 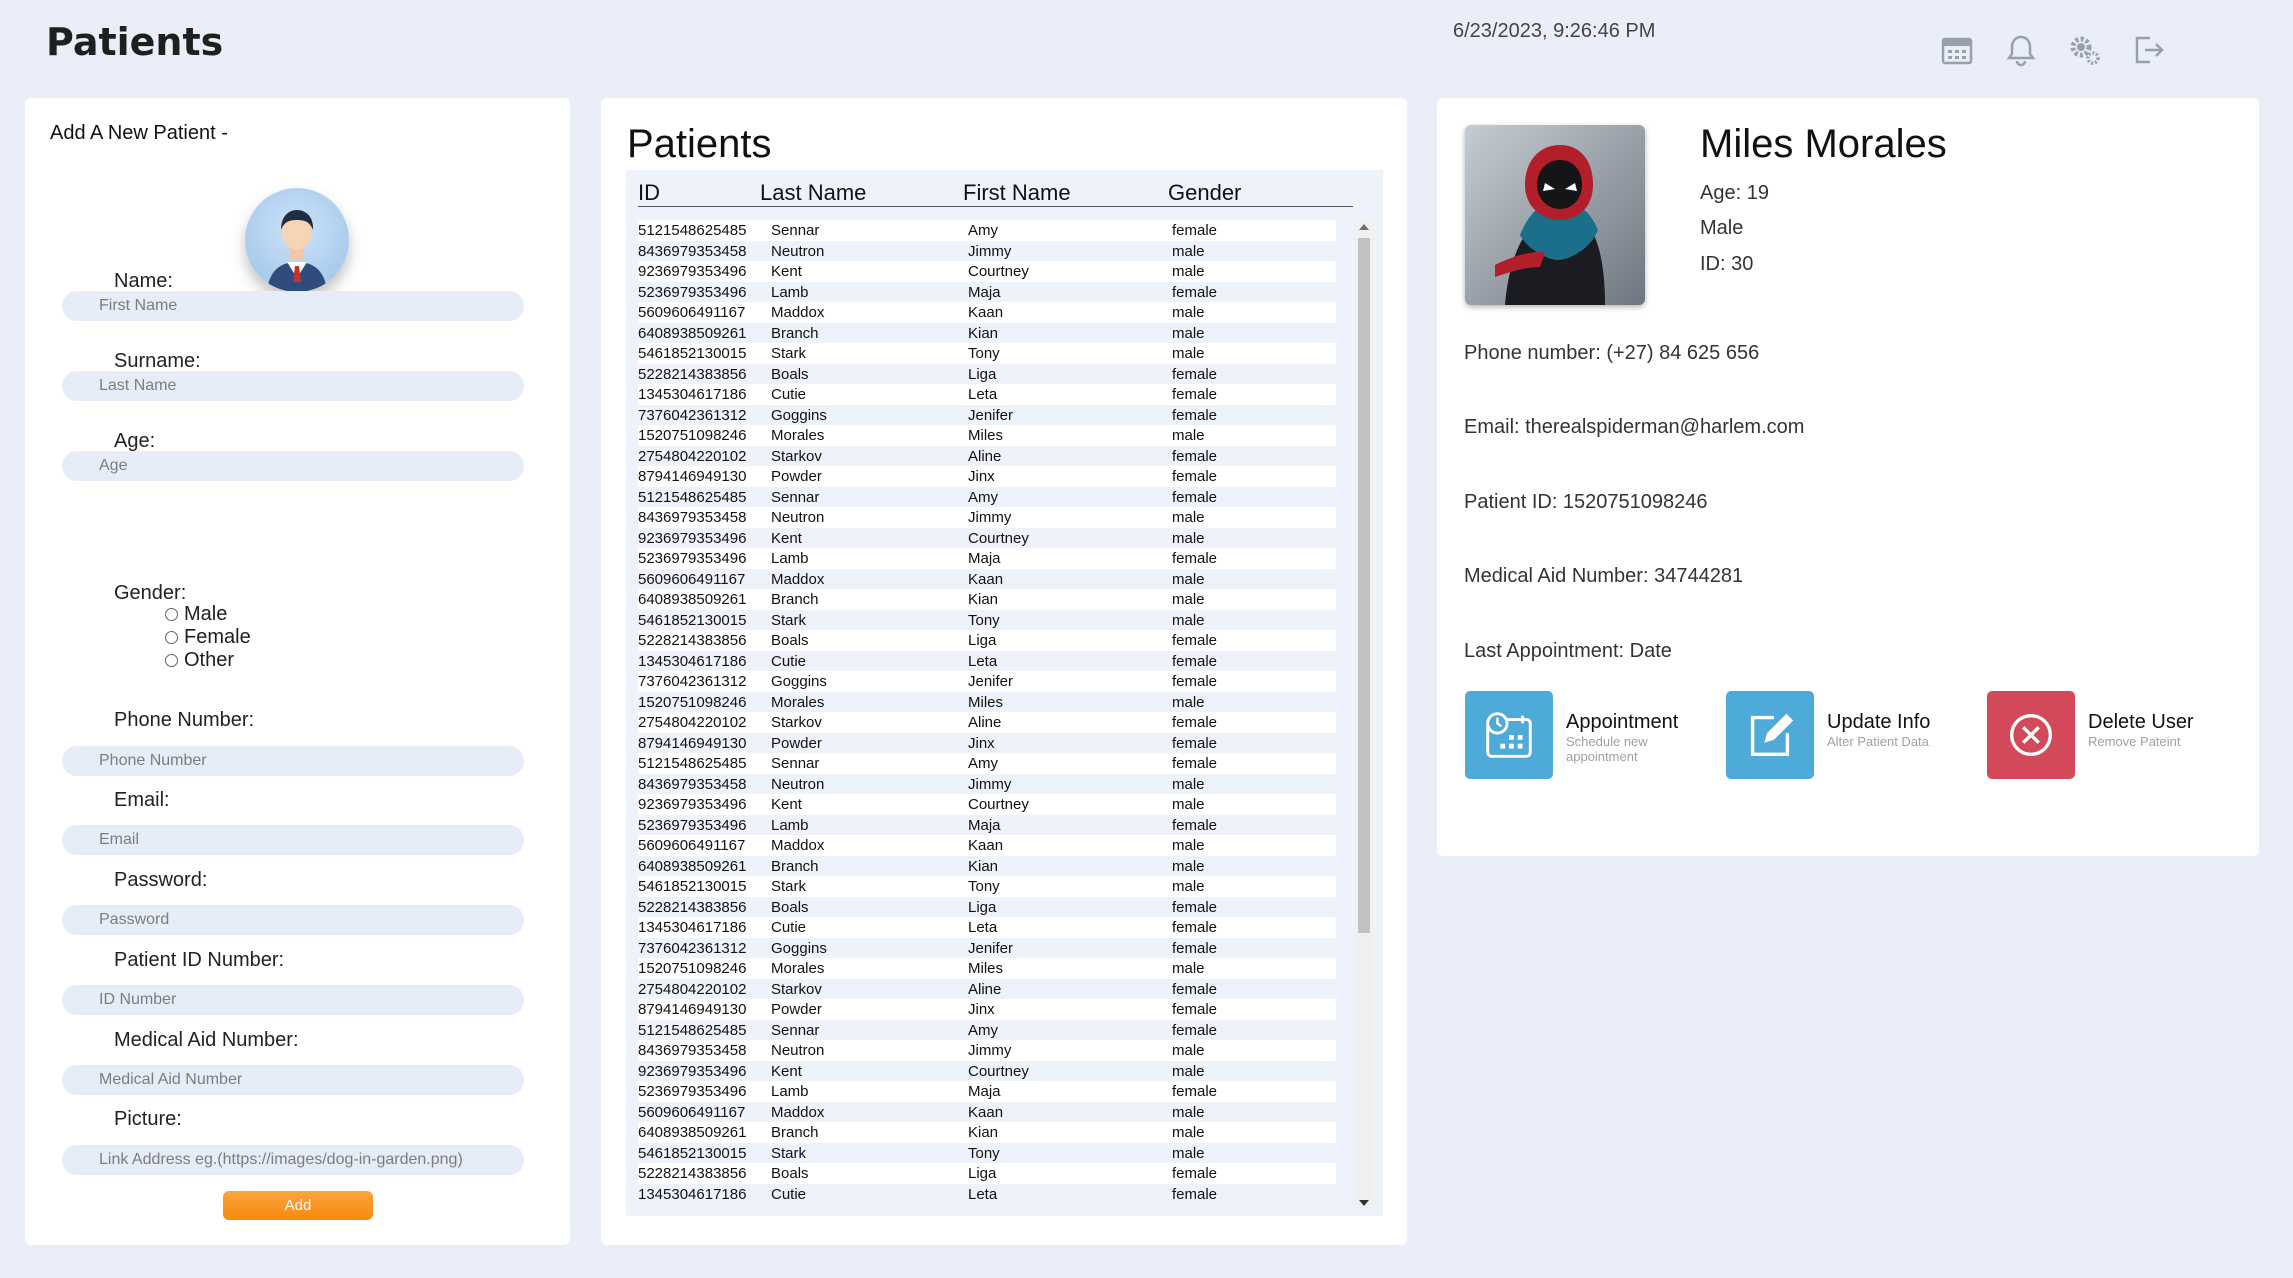 What do you see at coordinates (984, 558) in the screenshot?
I see `table-cell: Maja` at bounding box center [984, 558].